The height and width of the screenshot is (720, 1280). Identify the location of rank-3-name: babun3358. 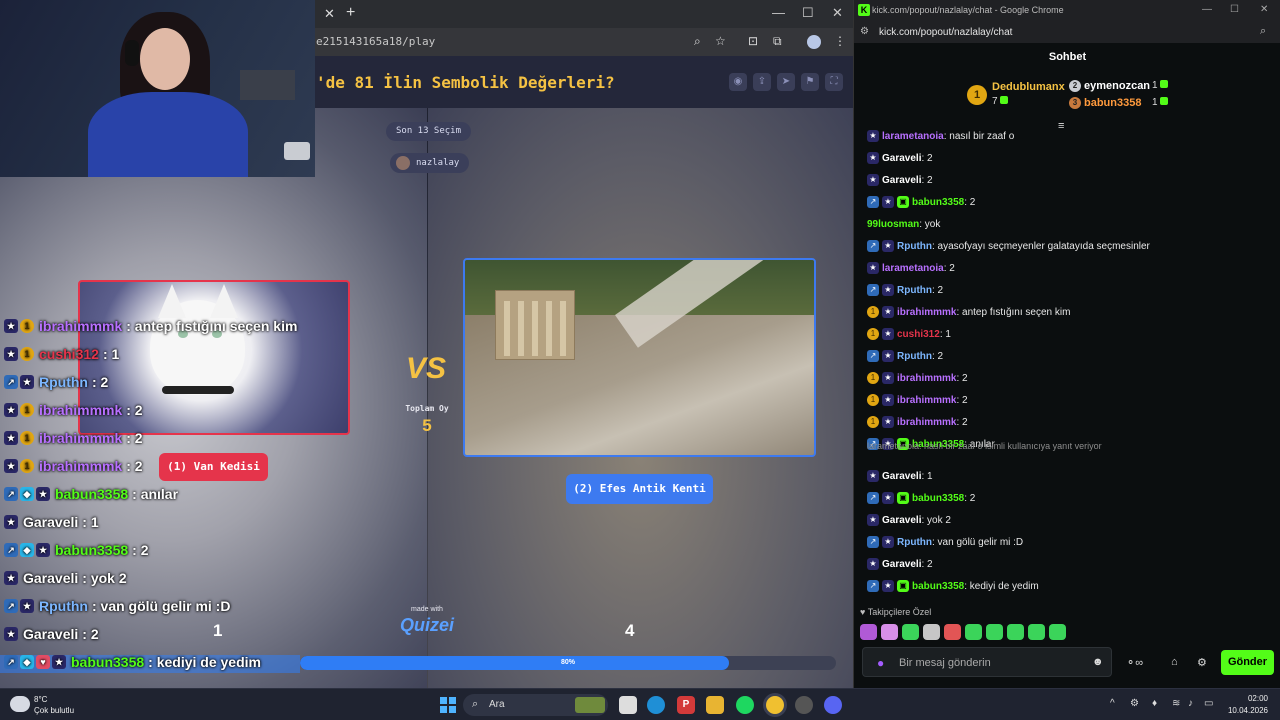
(1112, 103).